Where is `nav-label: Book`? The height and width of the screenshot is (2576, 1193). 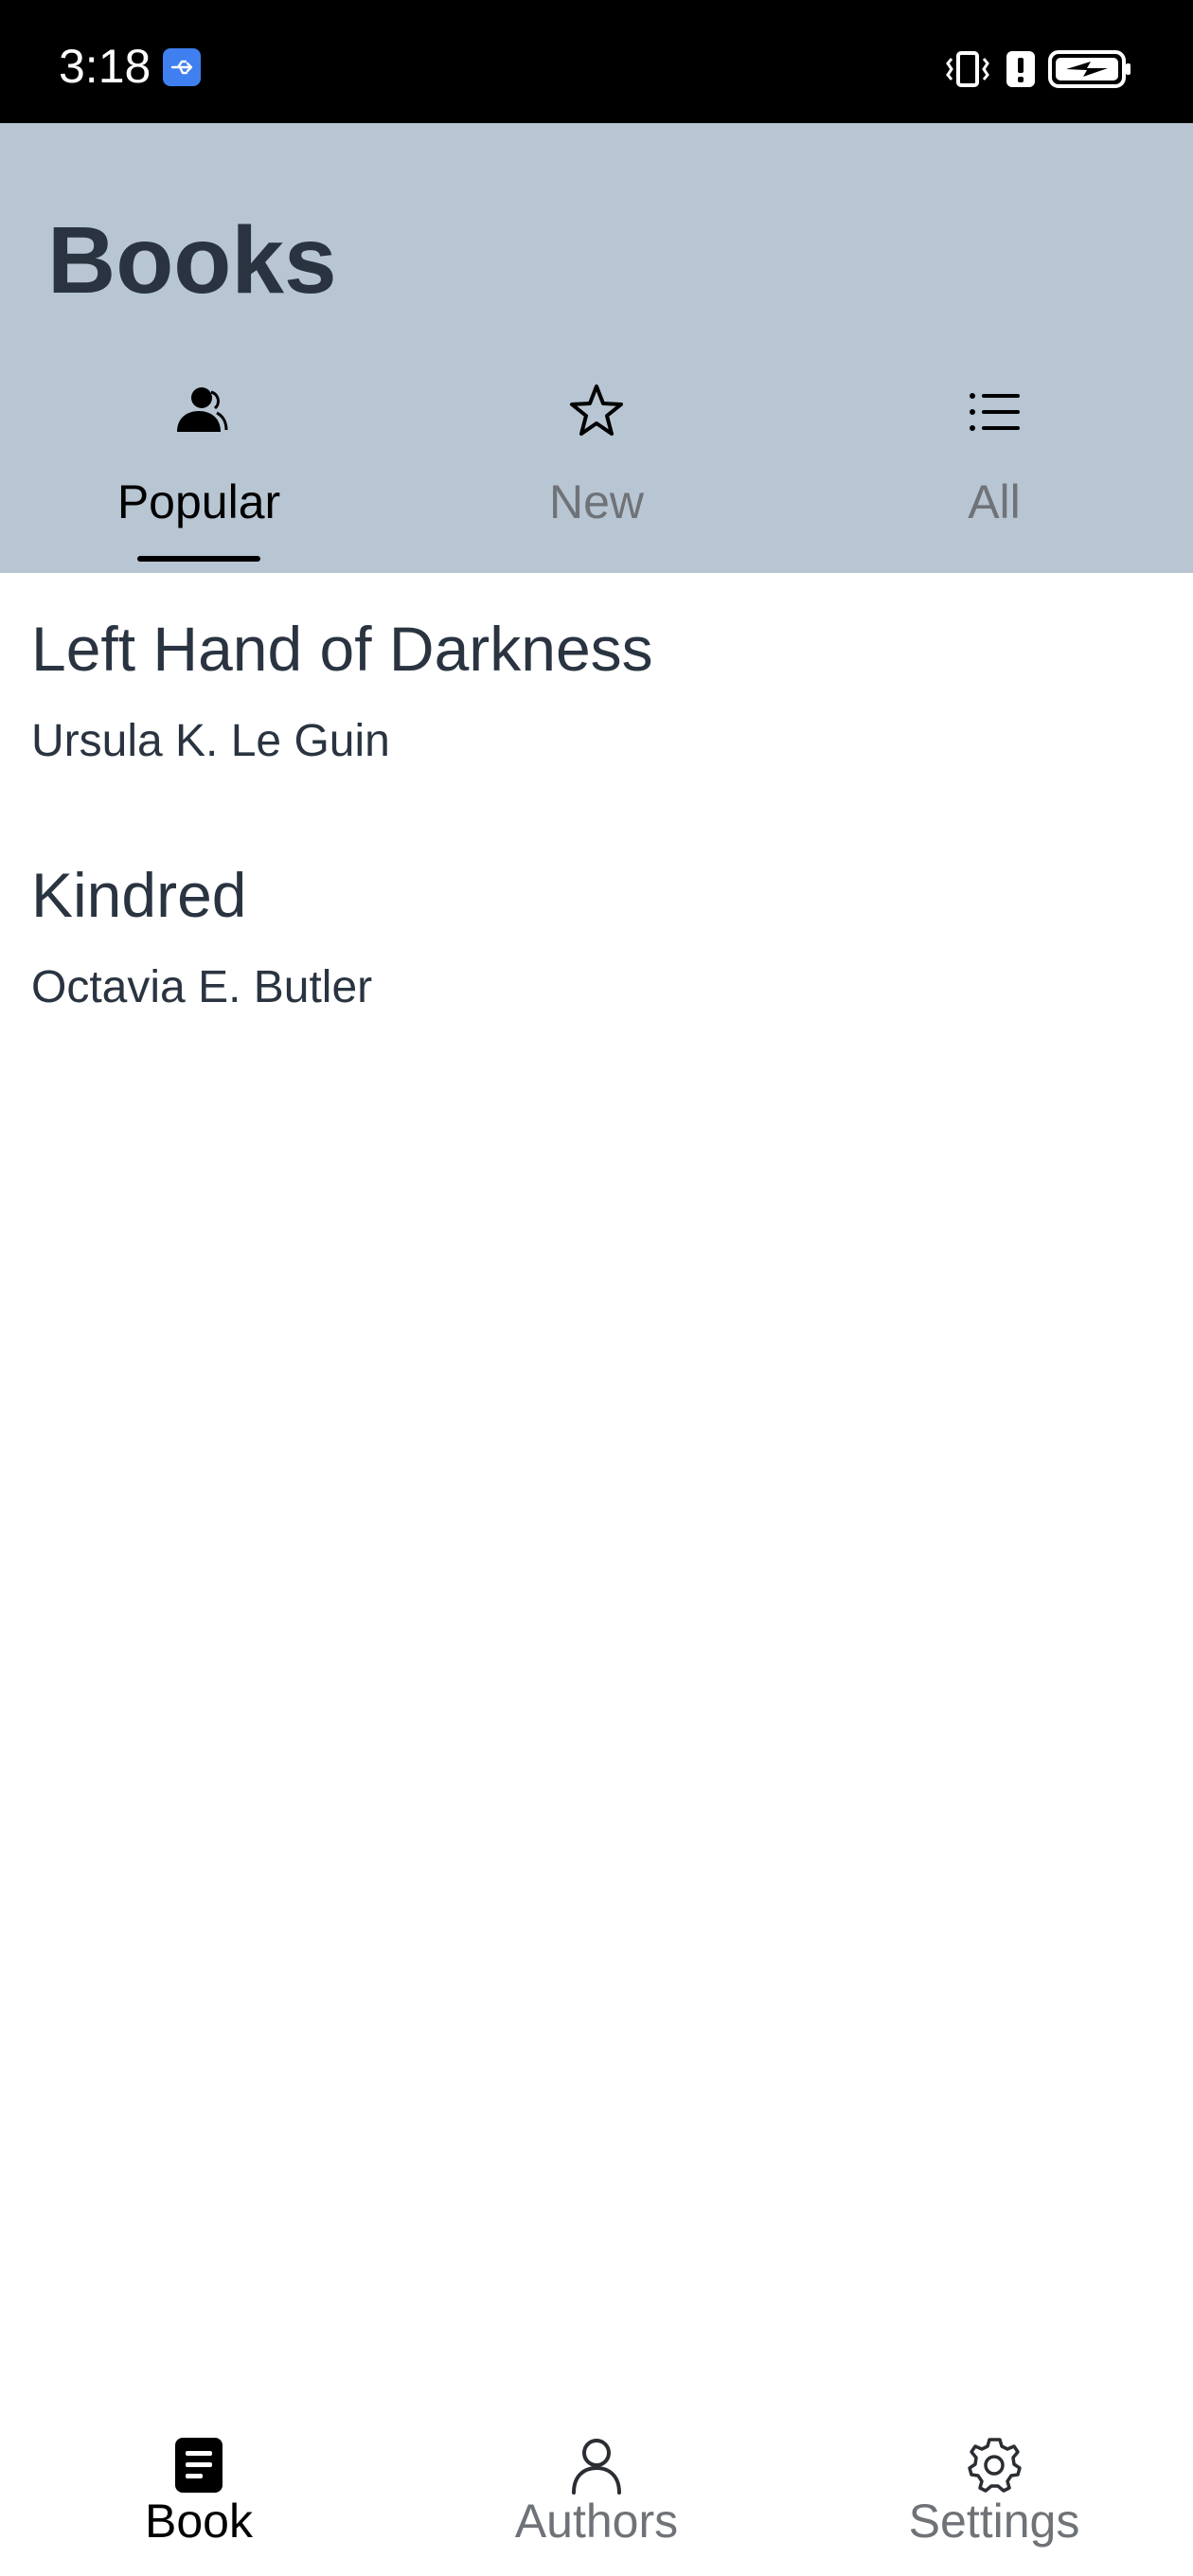 nav-label: Book is located at coordinates (199, 2521).